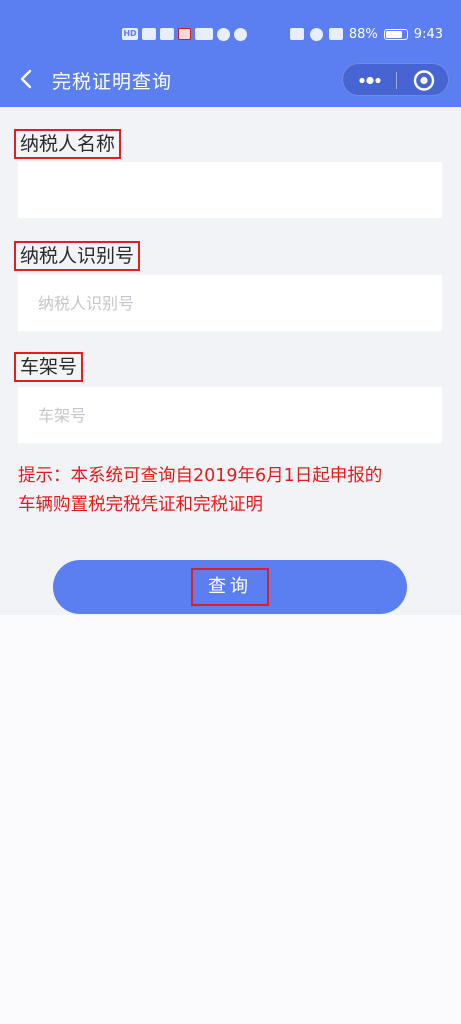 This screenshot has width=461, height=1024. I want to click on signal-icon, so click(149, 34).